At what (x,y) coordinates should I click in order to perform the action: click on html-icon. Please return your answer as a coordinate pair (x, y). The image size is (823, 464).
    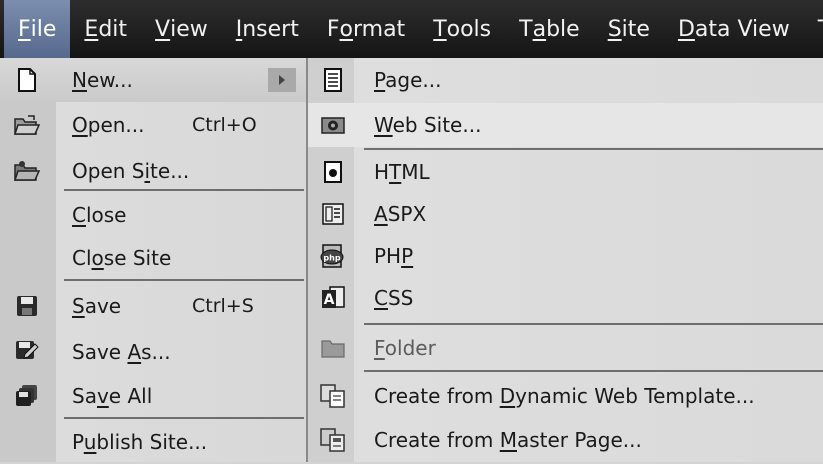
    Looking at the image, I should click on (333, 172).